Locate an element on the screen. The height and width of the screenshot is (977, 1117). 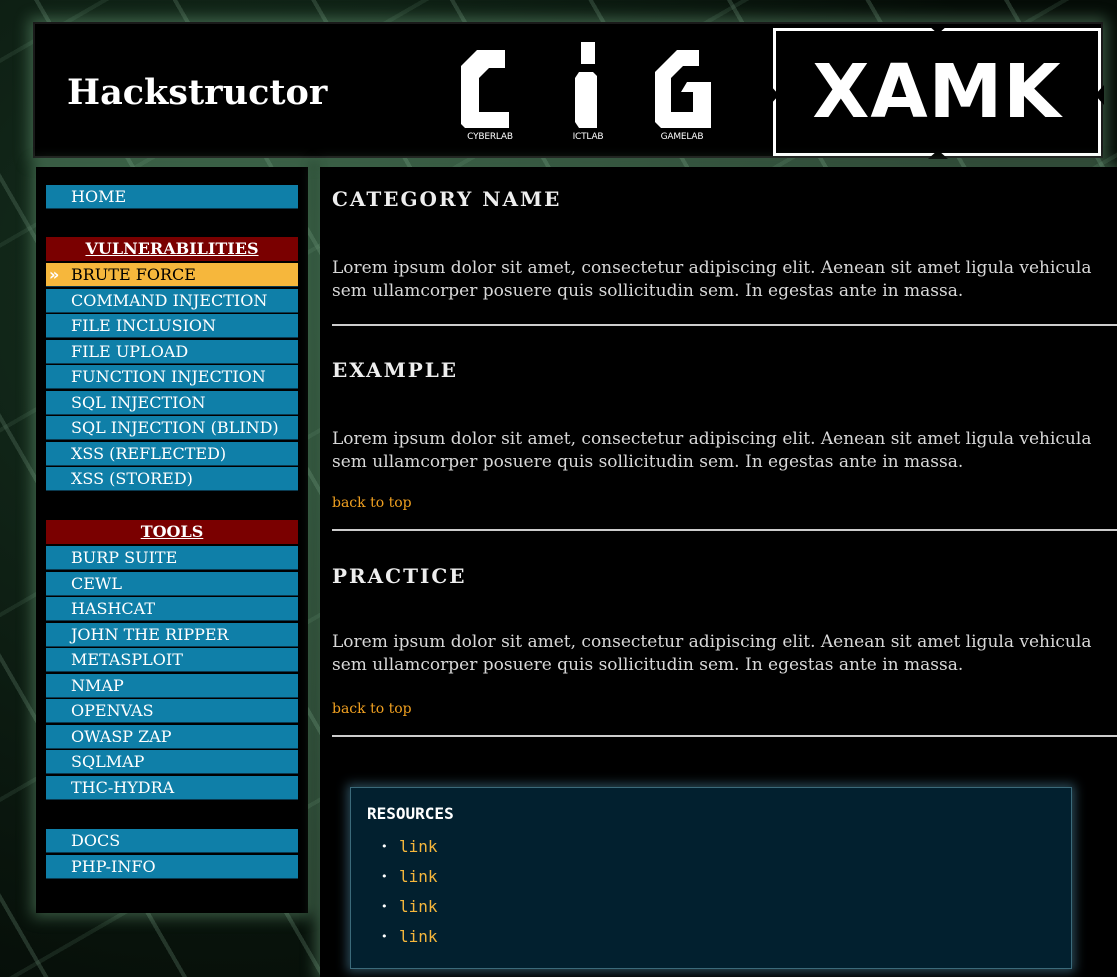
sidebar-item-label: XSS (STORED) is located at coordinates (132, 478).